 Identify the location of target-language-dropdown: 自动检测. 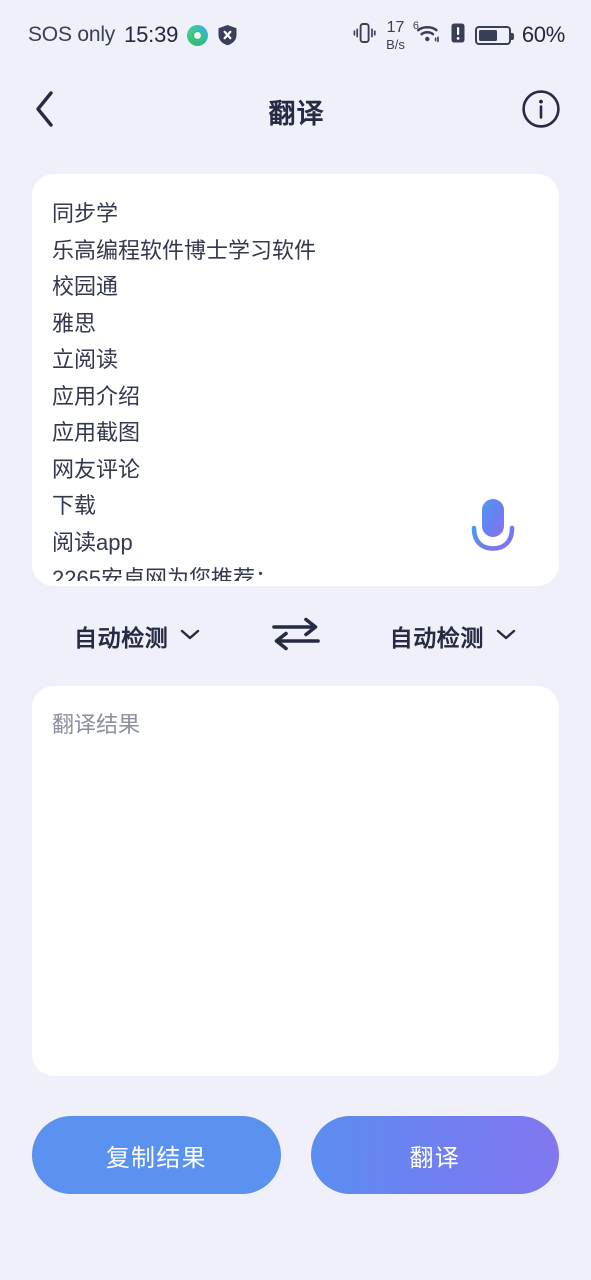
(453, 636).